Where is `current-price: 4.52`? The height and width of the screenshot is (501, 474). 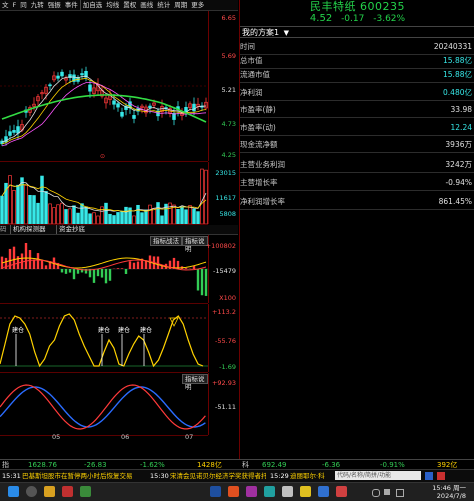
current-price: 4.52 is located at coordinates (321, 18).